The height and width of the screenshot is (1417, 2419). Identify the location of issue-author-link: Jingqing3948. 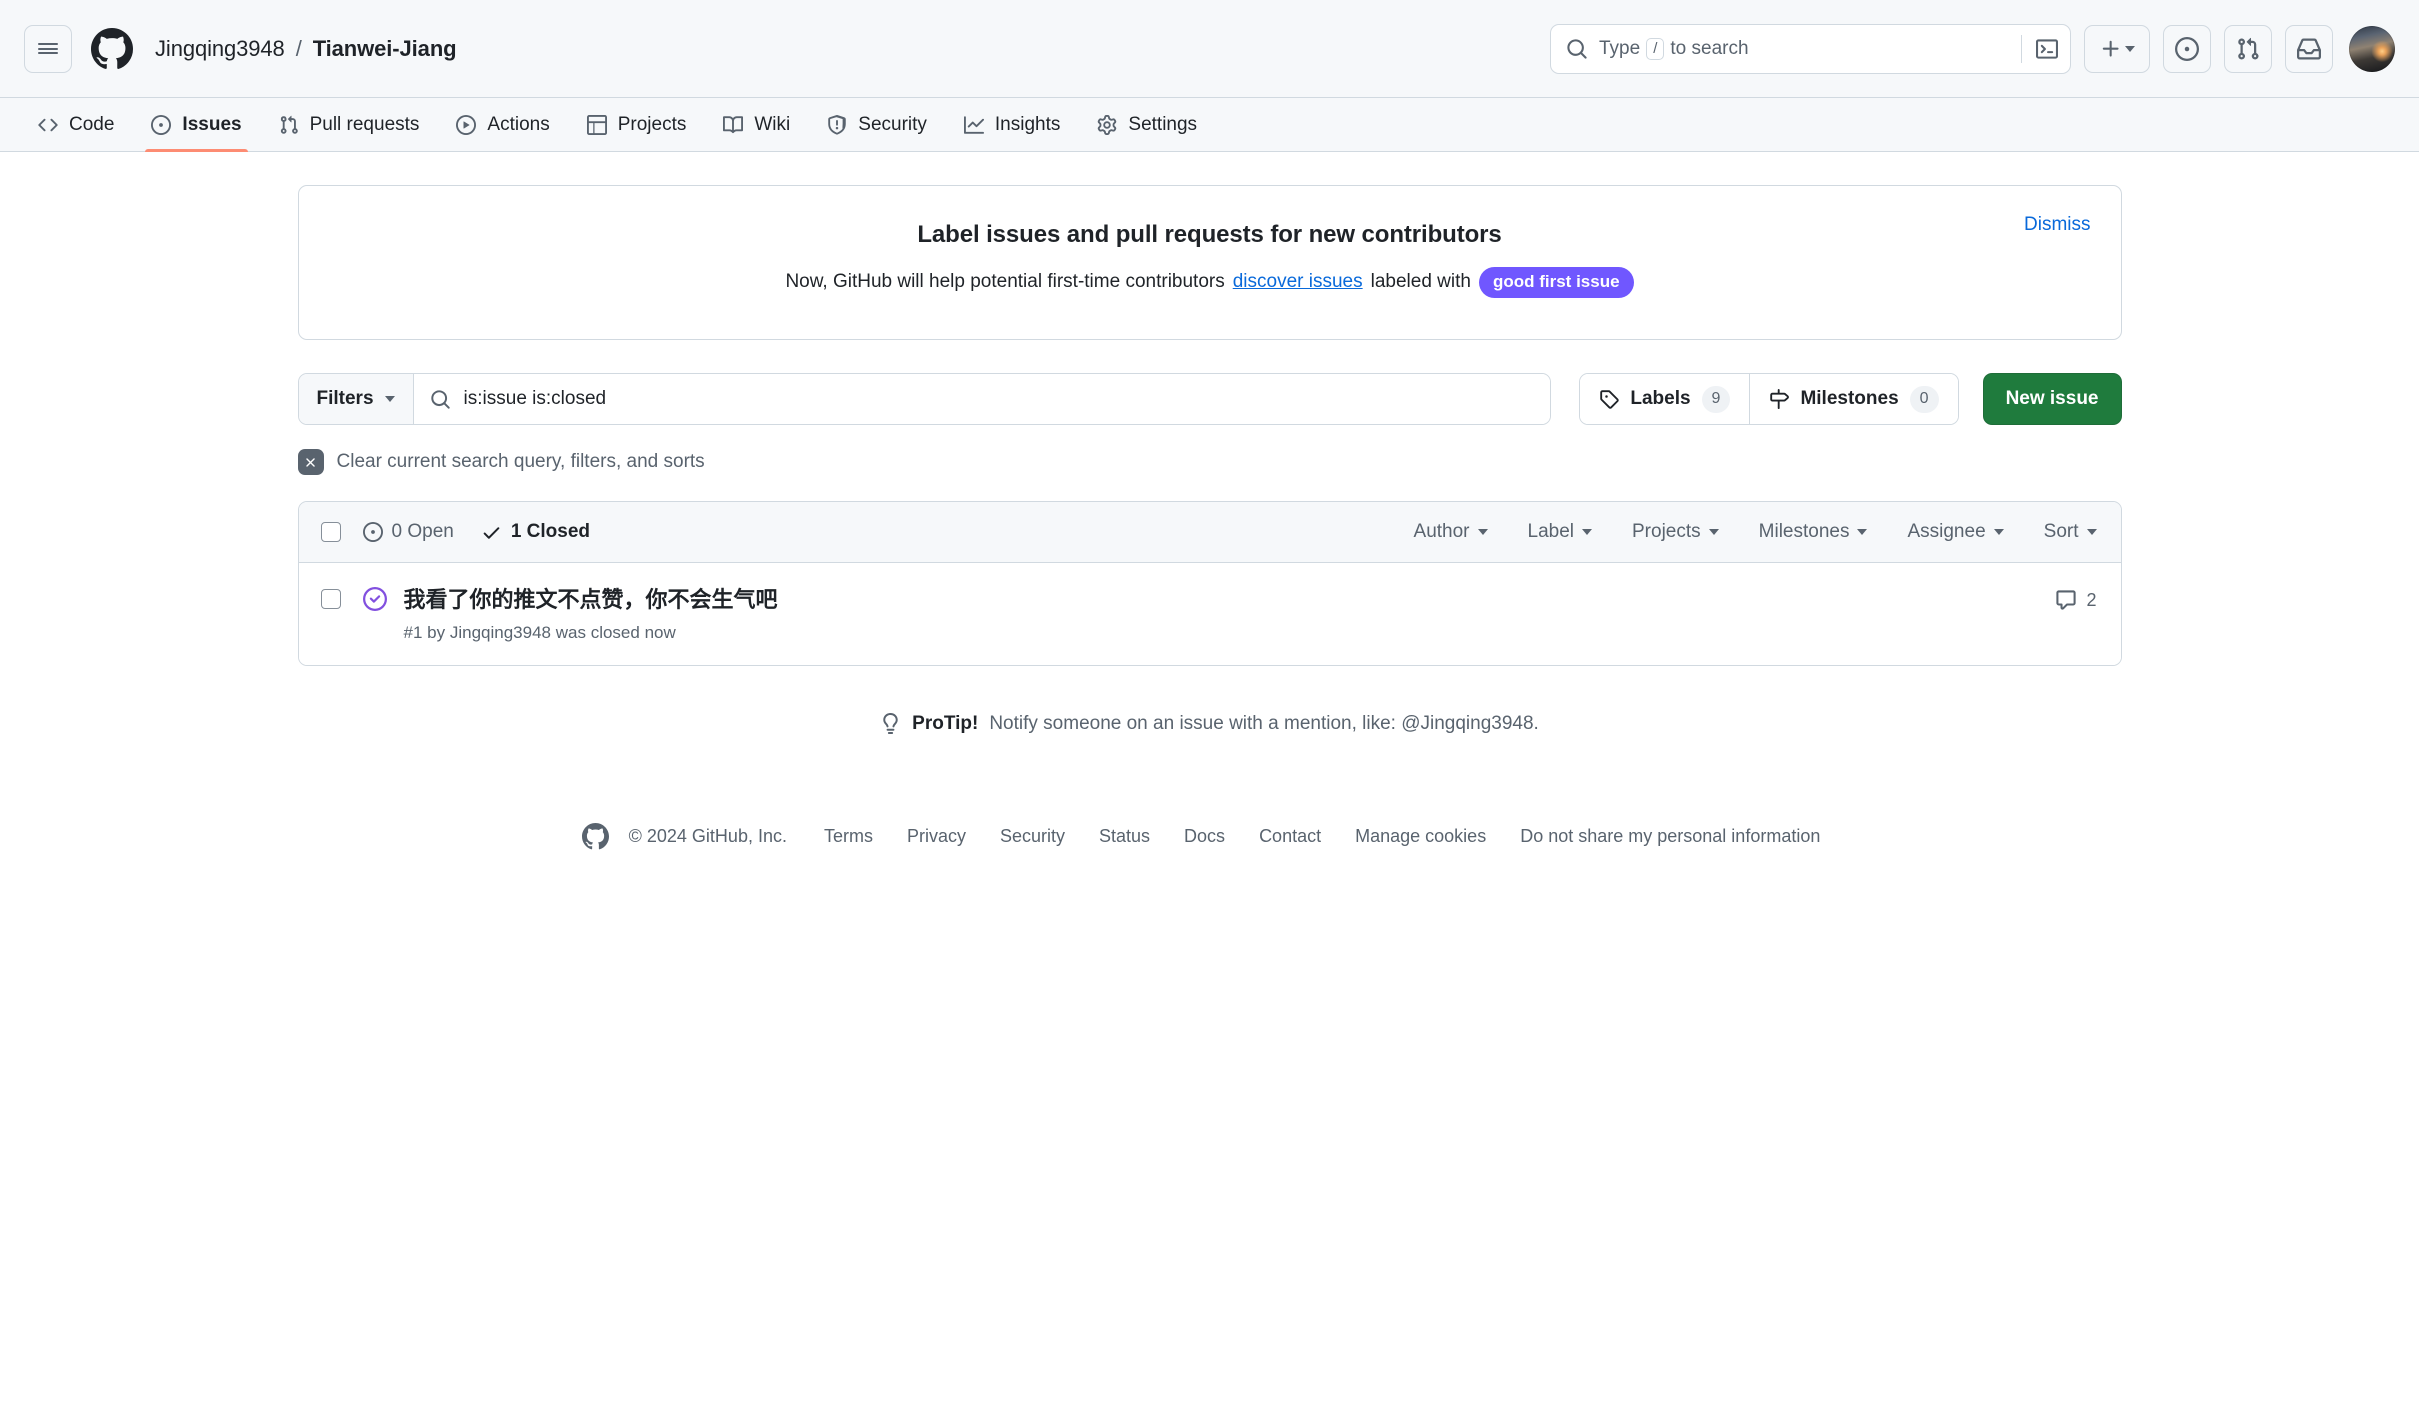
(500, 632).